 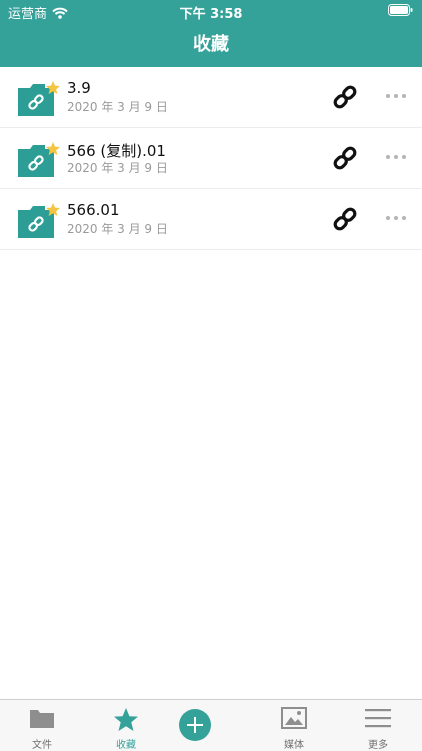 I want to click on header: 运营商 下午 3:58 收藏, so click(x=211, y=33).